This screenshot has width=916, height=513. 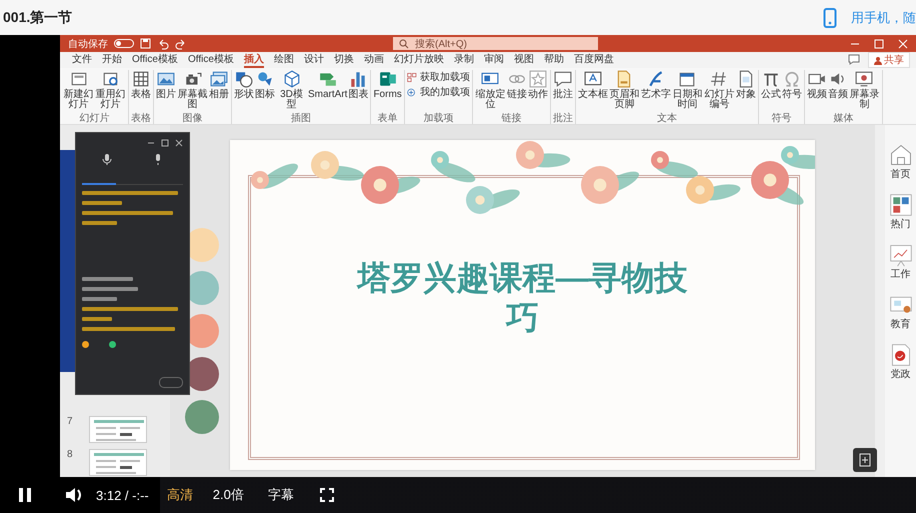 I want to click on ribbon-tab: 切换, so click(x=344, y=60).